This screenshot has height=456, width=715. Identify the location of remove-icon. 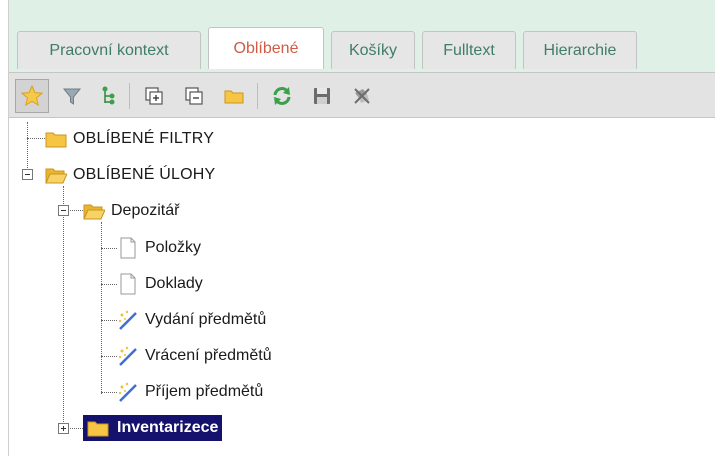
(362, 96).